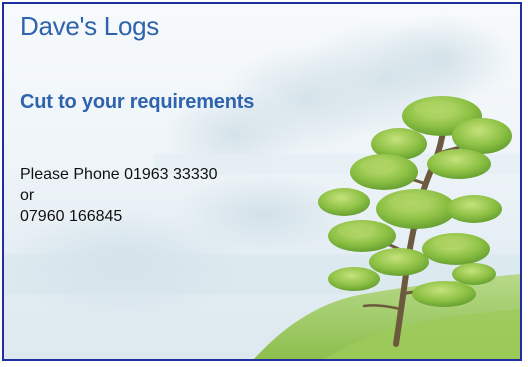 This screenshot has width=528, height=367. Describe the element at coordinates (119, 174) in the screenshot. I see `contact-line-phone: Please Phone 01963 33330` at that location.